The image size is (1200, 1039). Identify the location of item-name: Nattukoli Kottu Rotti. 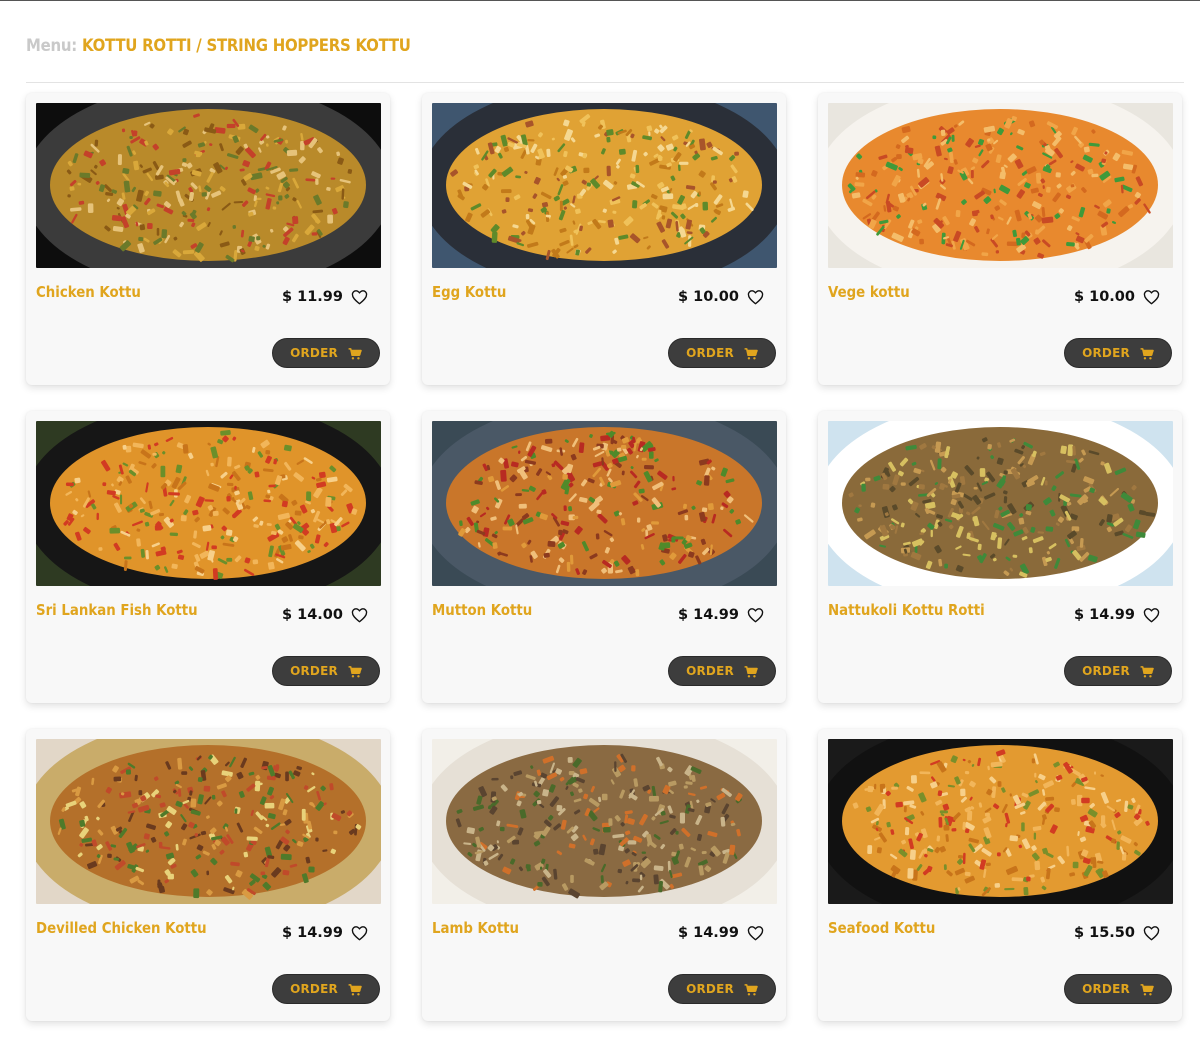
(906, 610).